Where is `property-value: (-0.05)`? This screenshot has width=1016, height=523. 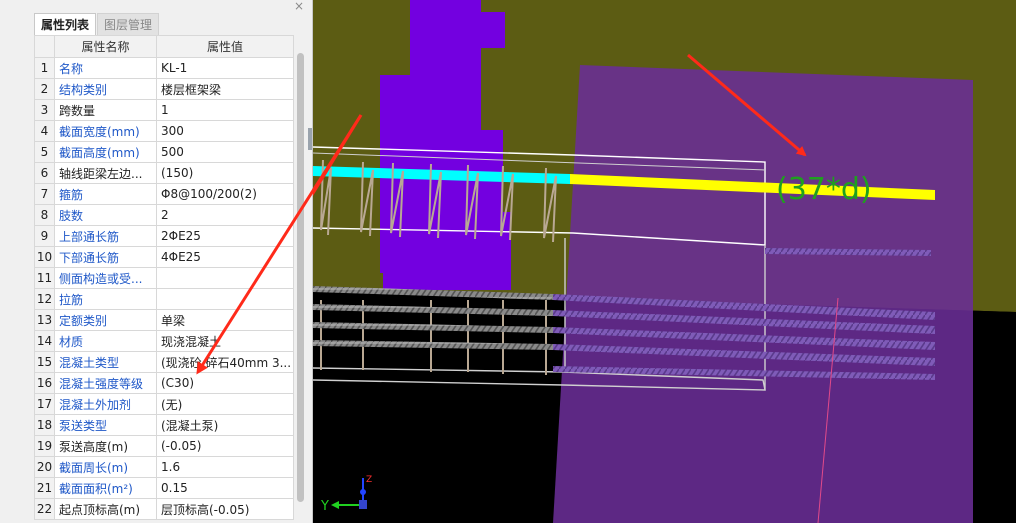 property-value: (-0.05) is located at coordinates (225, 446).